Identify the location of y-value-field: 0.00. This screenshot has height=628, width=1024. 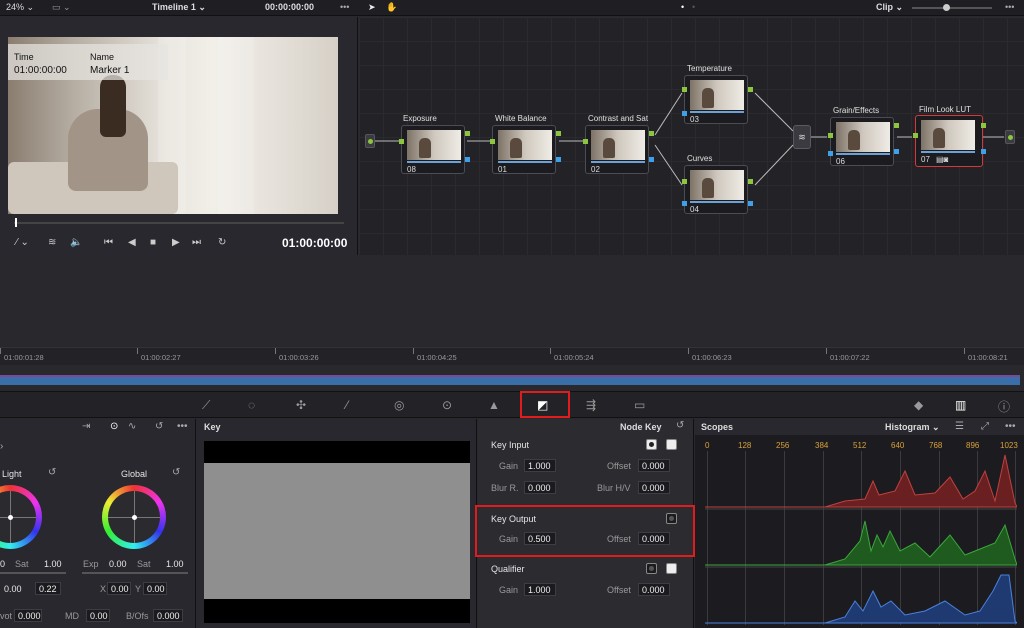
(155, 588).